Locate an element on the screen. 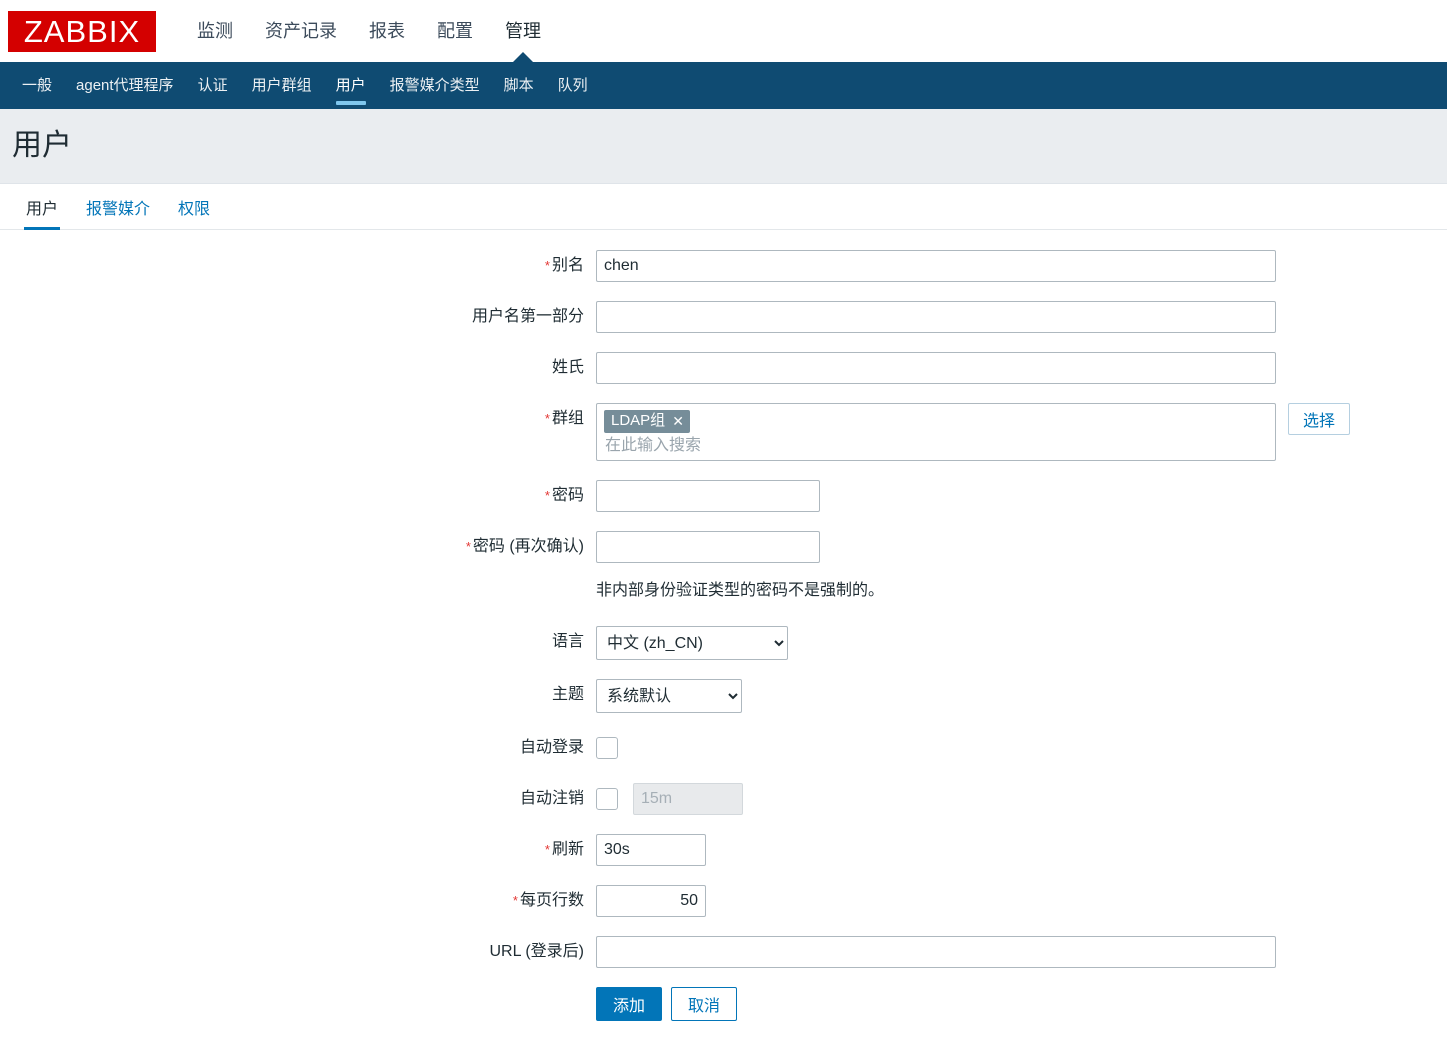 The height and width of the screenshot is (1058, 1447). field-password is located at coordinates (708, 496).